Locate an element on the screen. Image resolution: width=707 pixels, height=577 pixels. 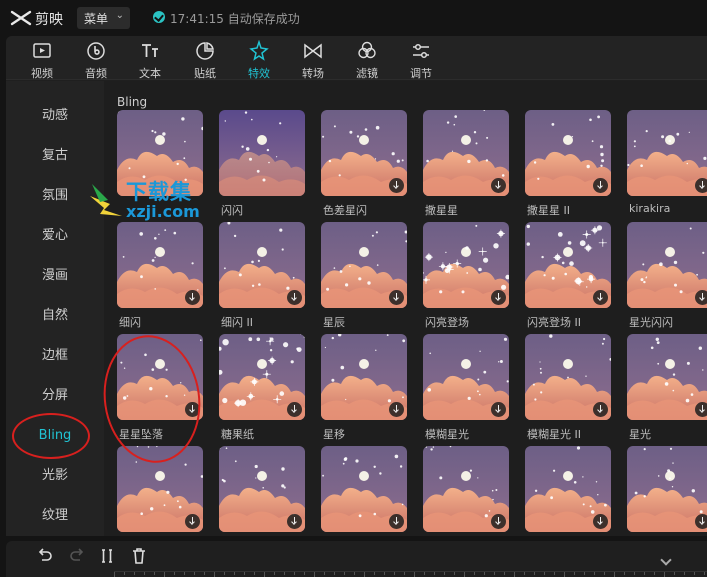
capcut-logo-icon is located at coordinates (21, 18).